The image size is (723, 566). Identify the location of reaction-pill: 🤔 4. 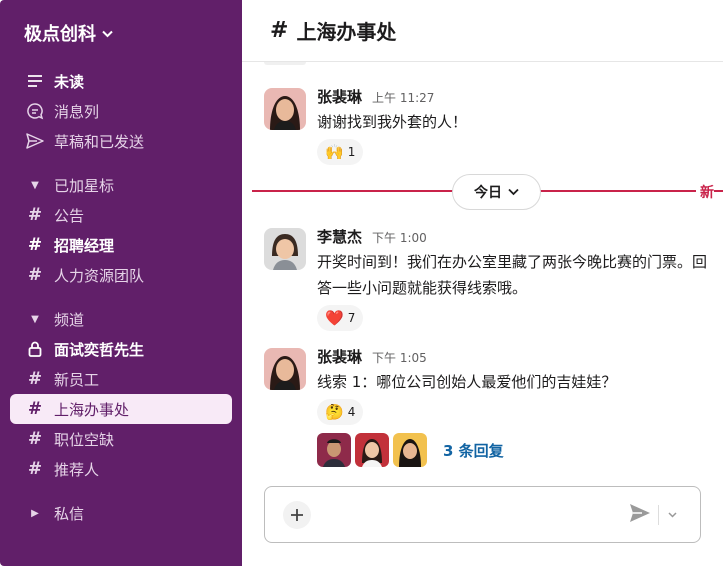
(340, 412).